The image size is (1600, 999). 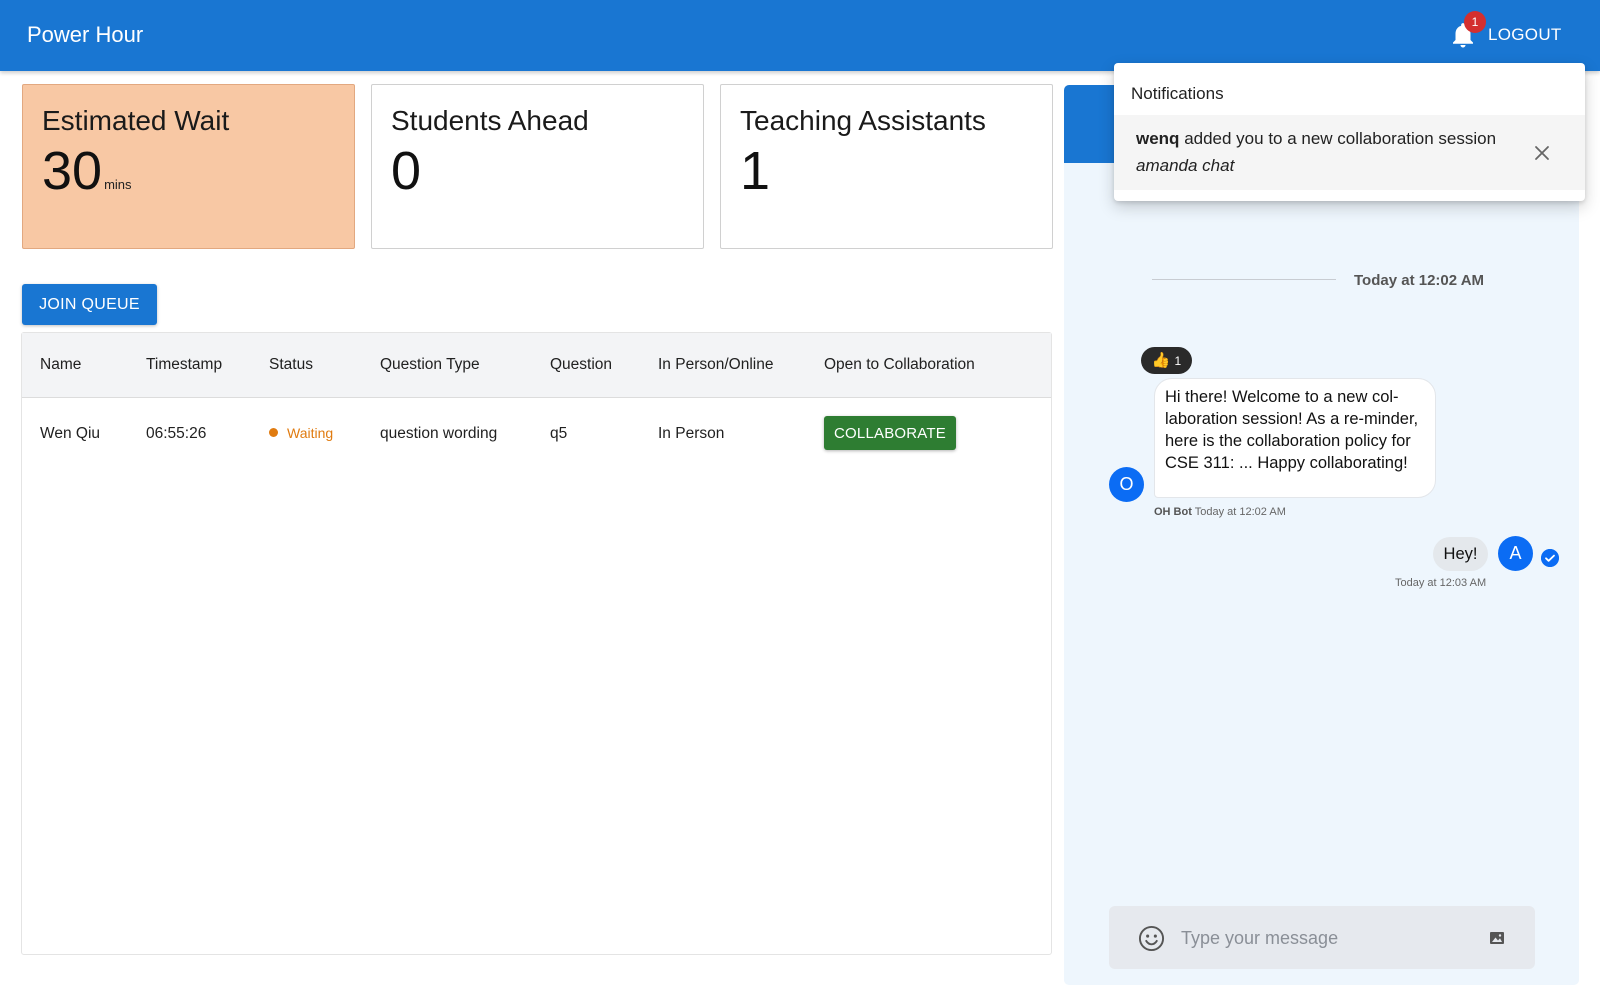 I want to click on read-check-icon, so click(x=1550, y=558).